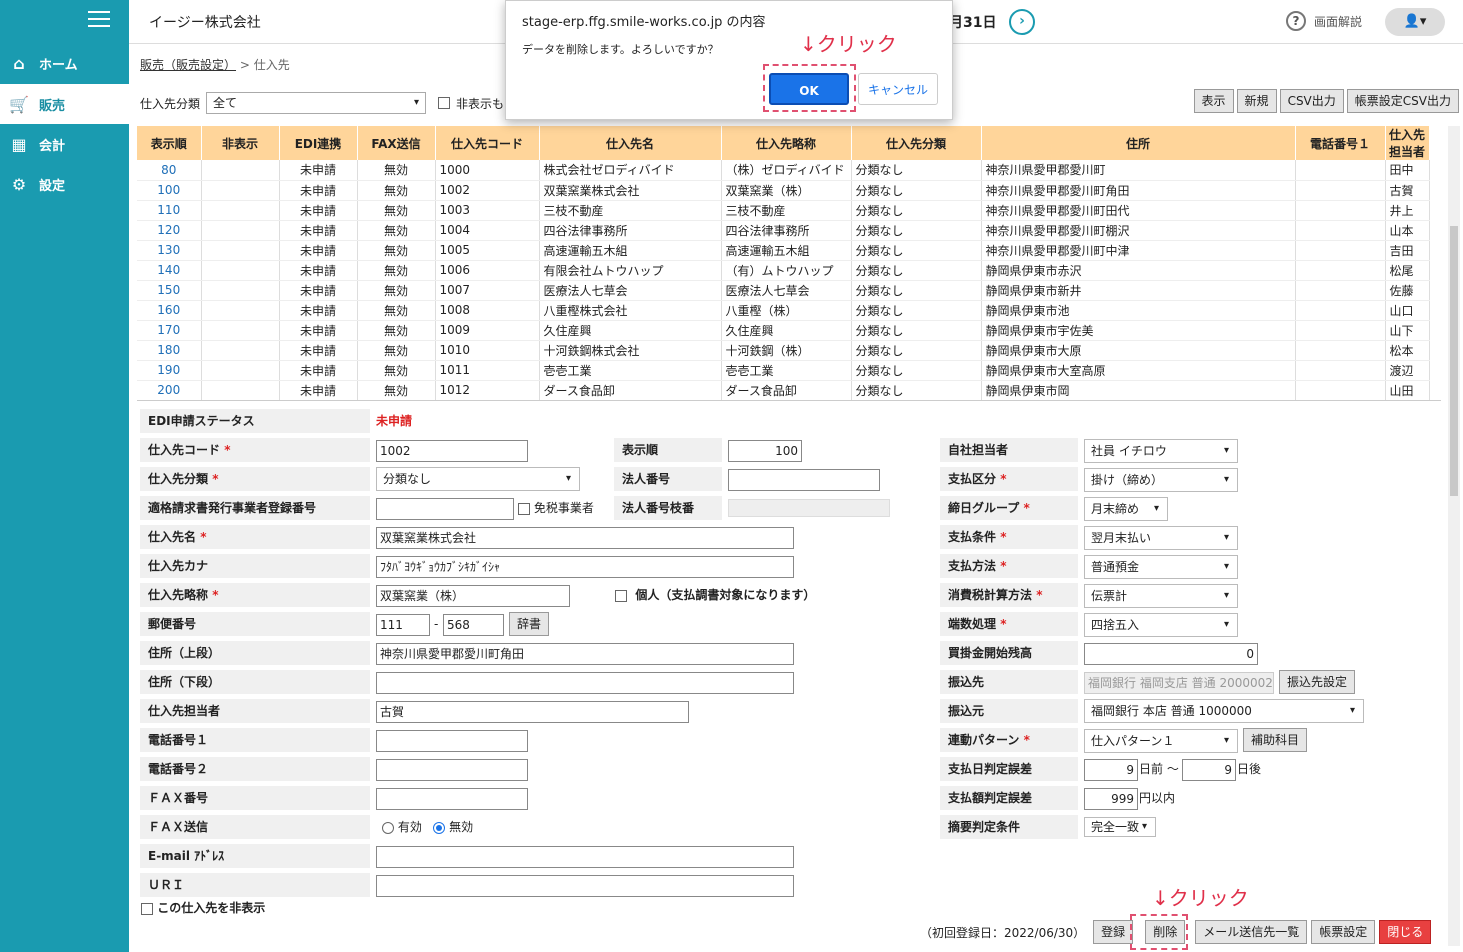  Describe the element at coordinates (473, 625) in the screenshot. I see `zip-code-2-input: 568` at that location.